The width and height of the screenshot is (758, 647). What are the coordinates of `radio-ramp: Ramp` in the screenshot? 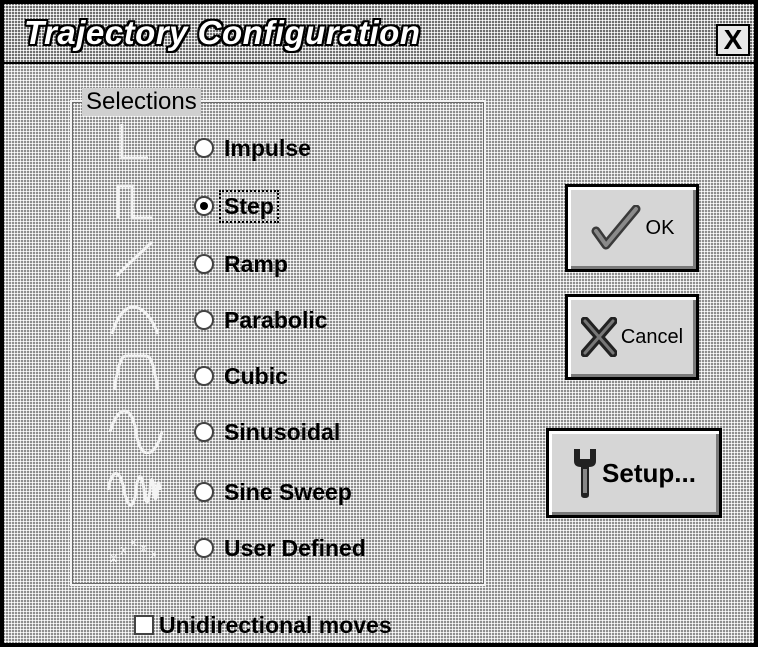 It's located at (242, 264).